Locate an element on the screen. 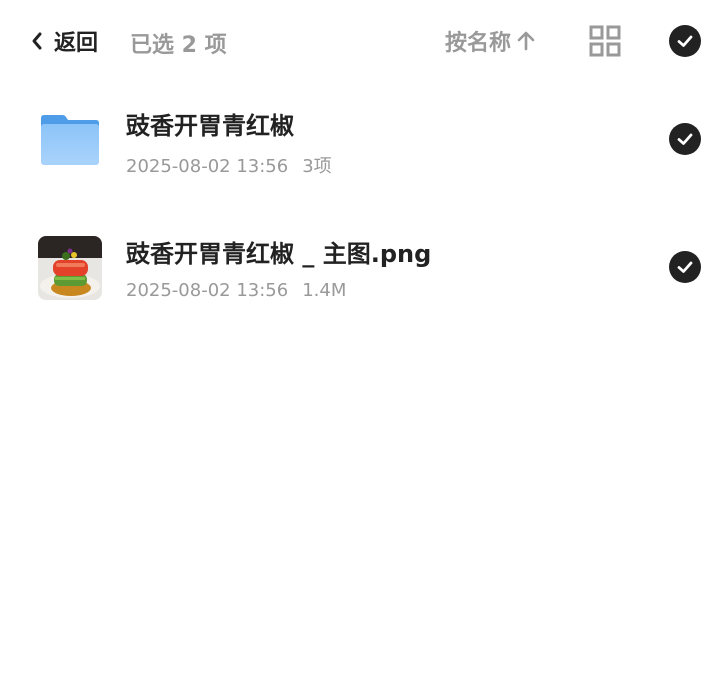 Image resolution: width=712 pixels, height=699 pixels. grid-view-button is located at coordinates (605, 41).